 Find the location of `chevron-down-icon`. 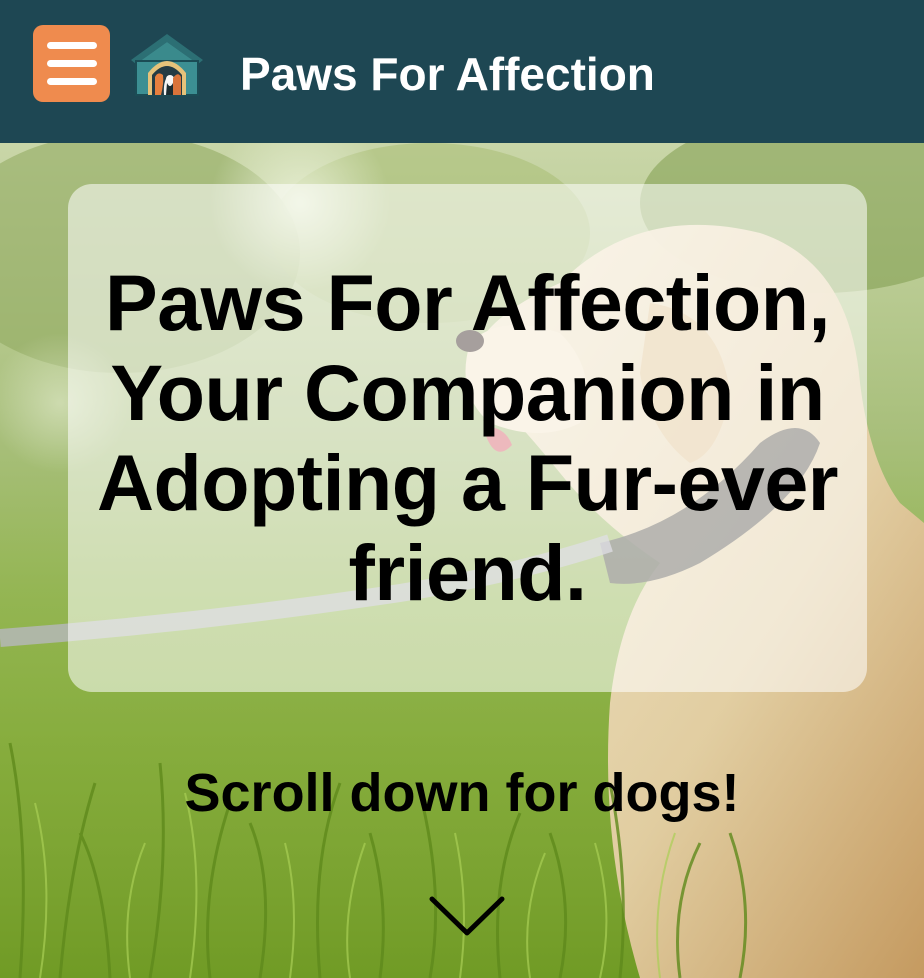

chevron-down-icon is located at coordinates (467, 917).